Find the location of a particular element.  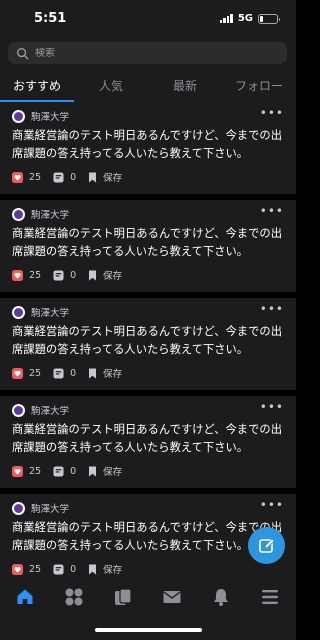

nav-menu is located at coordinates (270, 597).